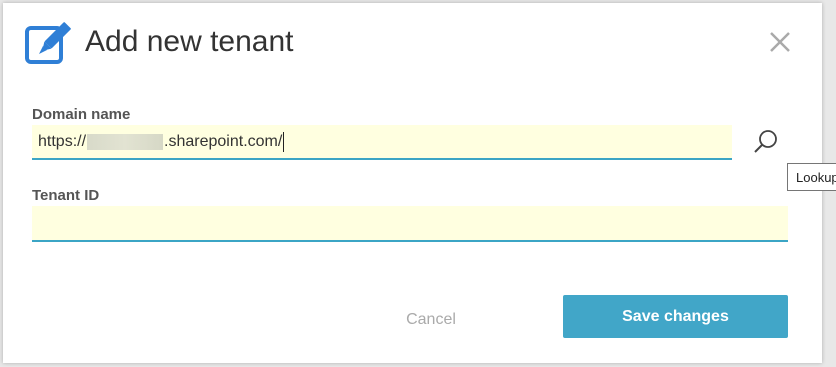 The height and width of the screenshot is (367, 836). What do you see at coordinates (48, 45) in the screenshot?
I see `edit-icon` at bounding box center [48, 45].